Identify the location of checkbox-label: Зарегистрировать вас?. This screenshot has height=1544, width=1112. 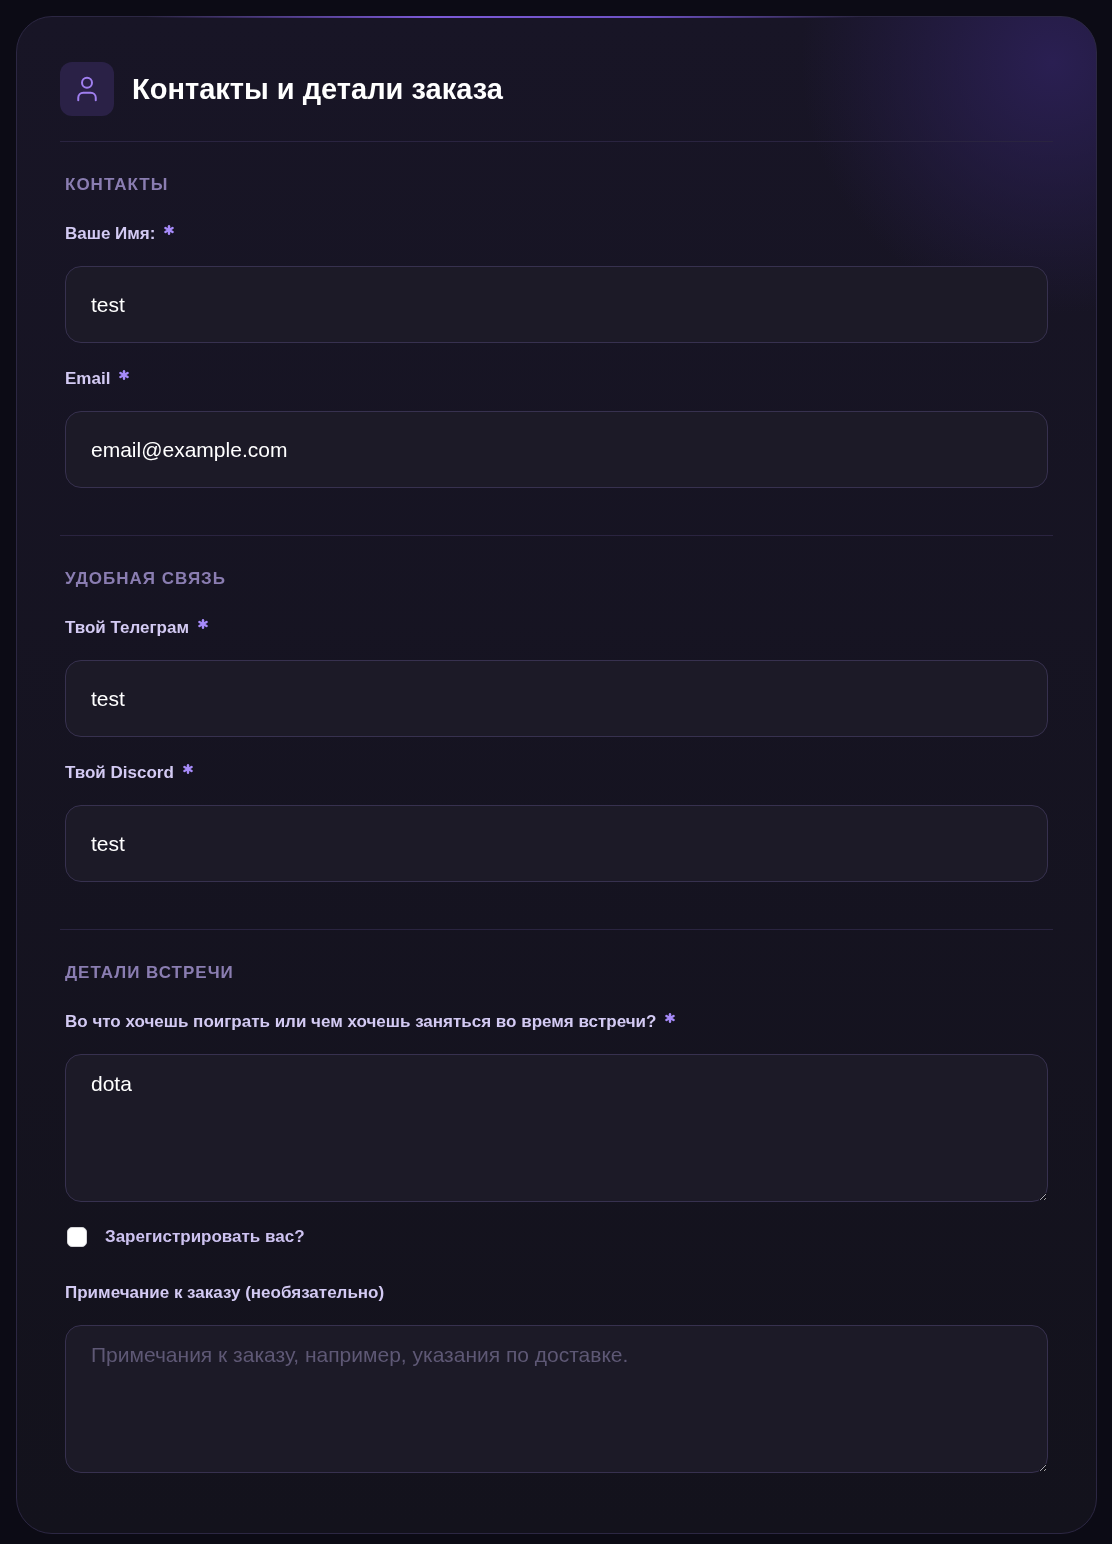
(205, 1237).